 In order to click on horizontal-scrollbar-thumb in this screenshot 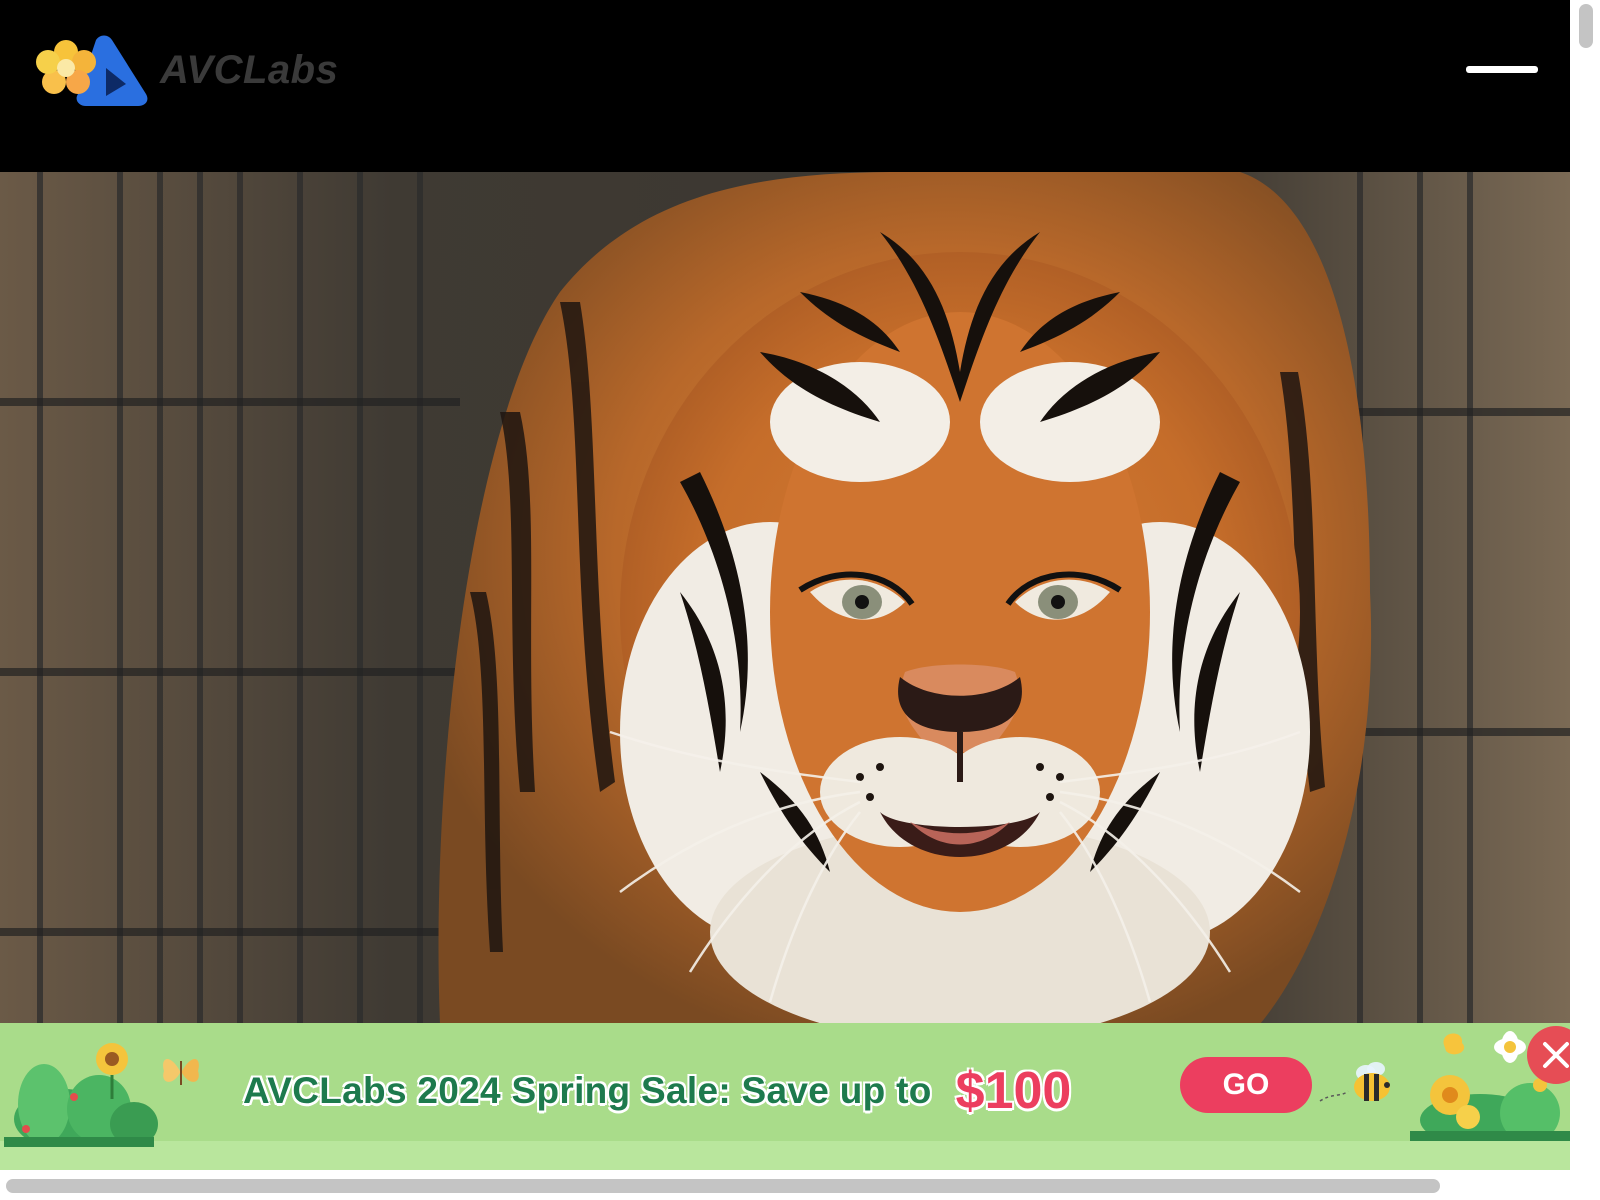, I will do `click(723, 1186)`.